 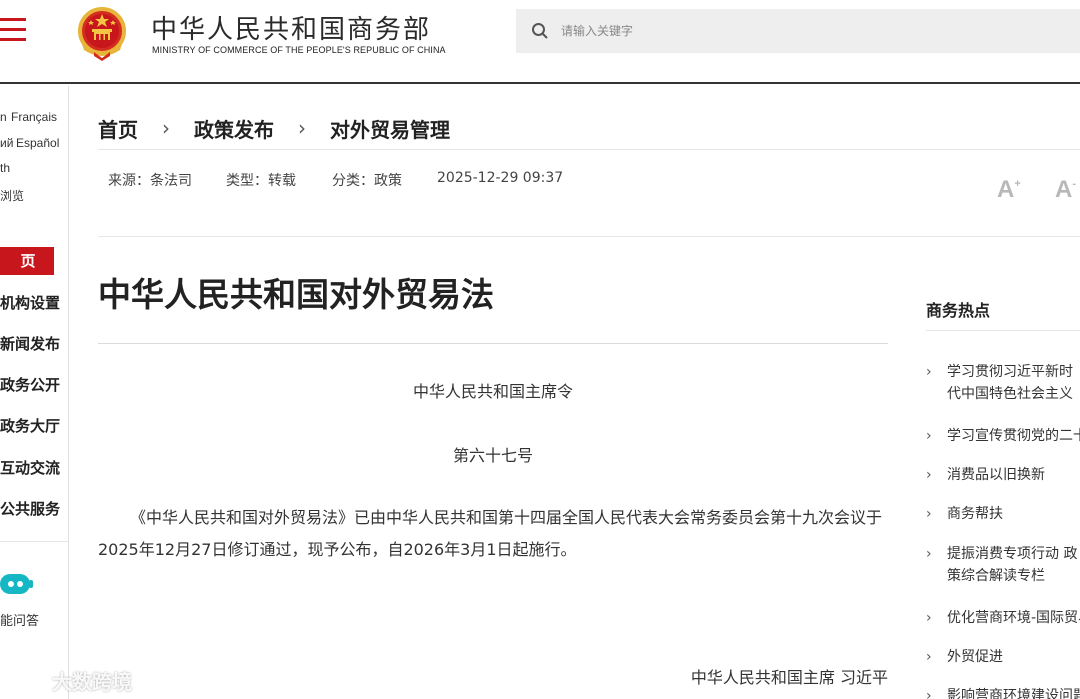 I want to click on hot-topic-item: › 影响营商环境建设问题, so click(x=1003, y=692).